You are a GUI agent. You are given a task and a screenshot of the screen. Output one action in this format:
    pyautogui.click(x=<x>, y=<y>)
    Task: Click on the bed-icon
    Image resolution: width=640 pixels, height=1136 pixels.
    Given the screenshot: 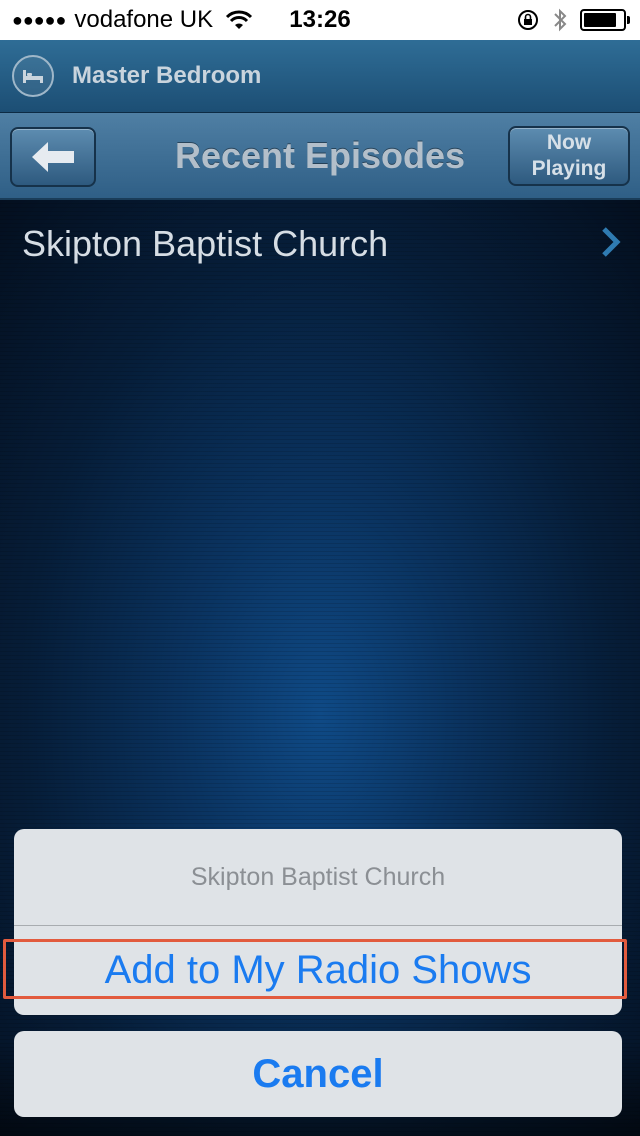 What is the action you would take?
    pyautogui.click(x=33, y=76)
    